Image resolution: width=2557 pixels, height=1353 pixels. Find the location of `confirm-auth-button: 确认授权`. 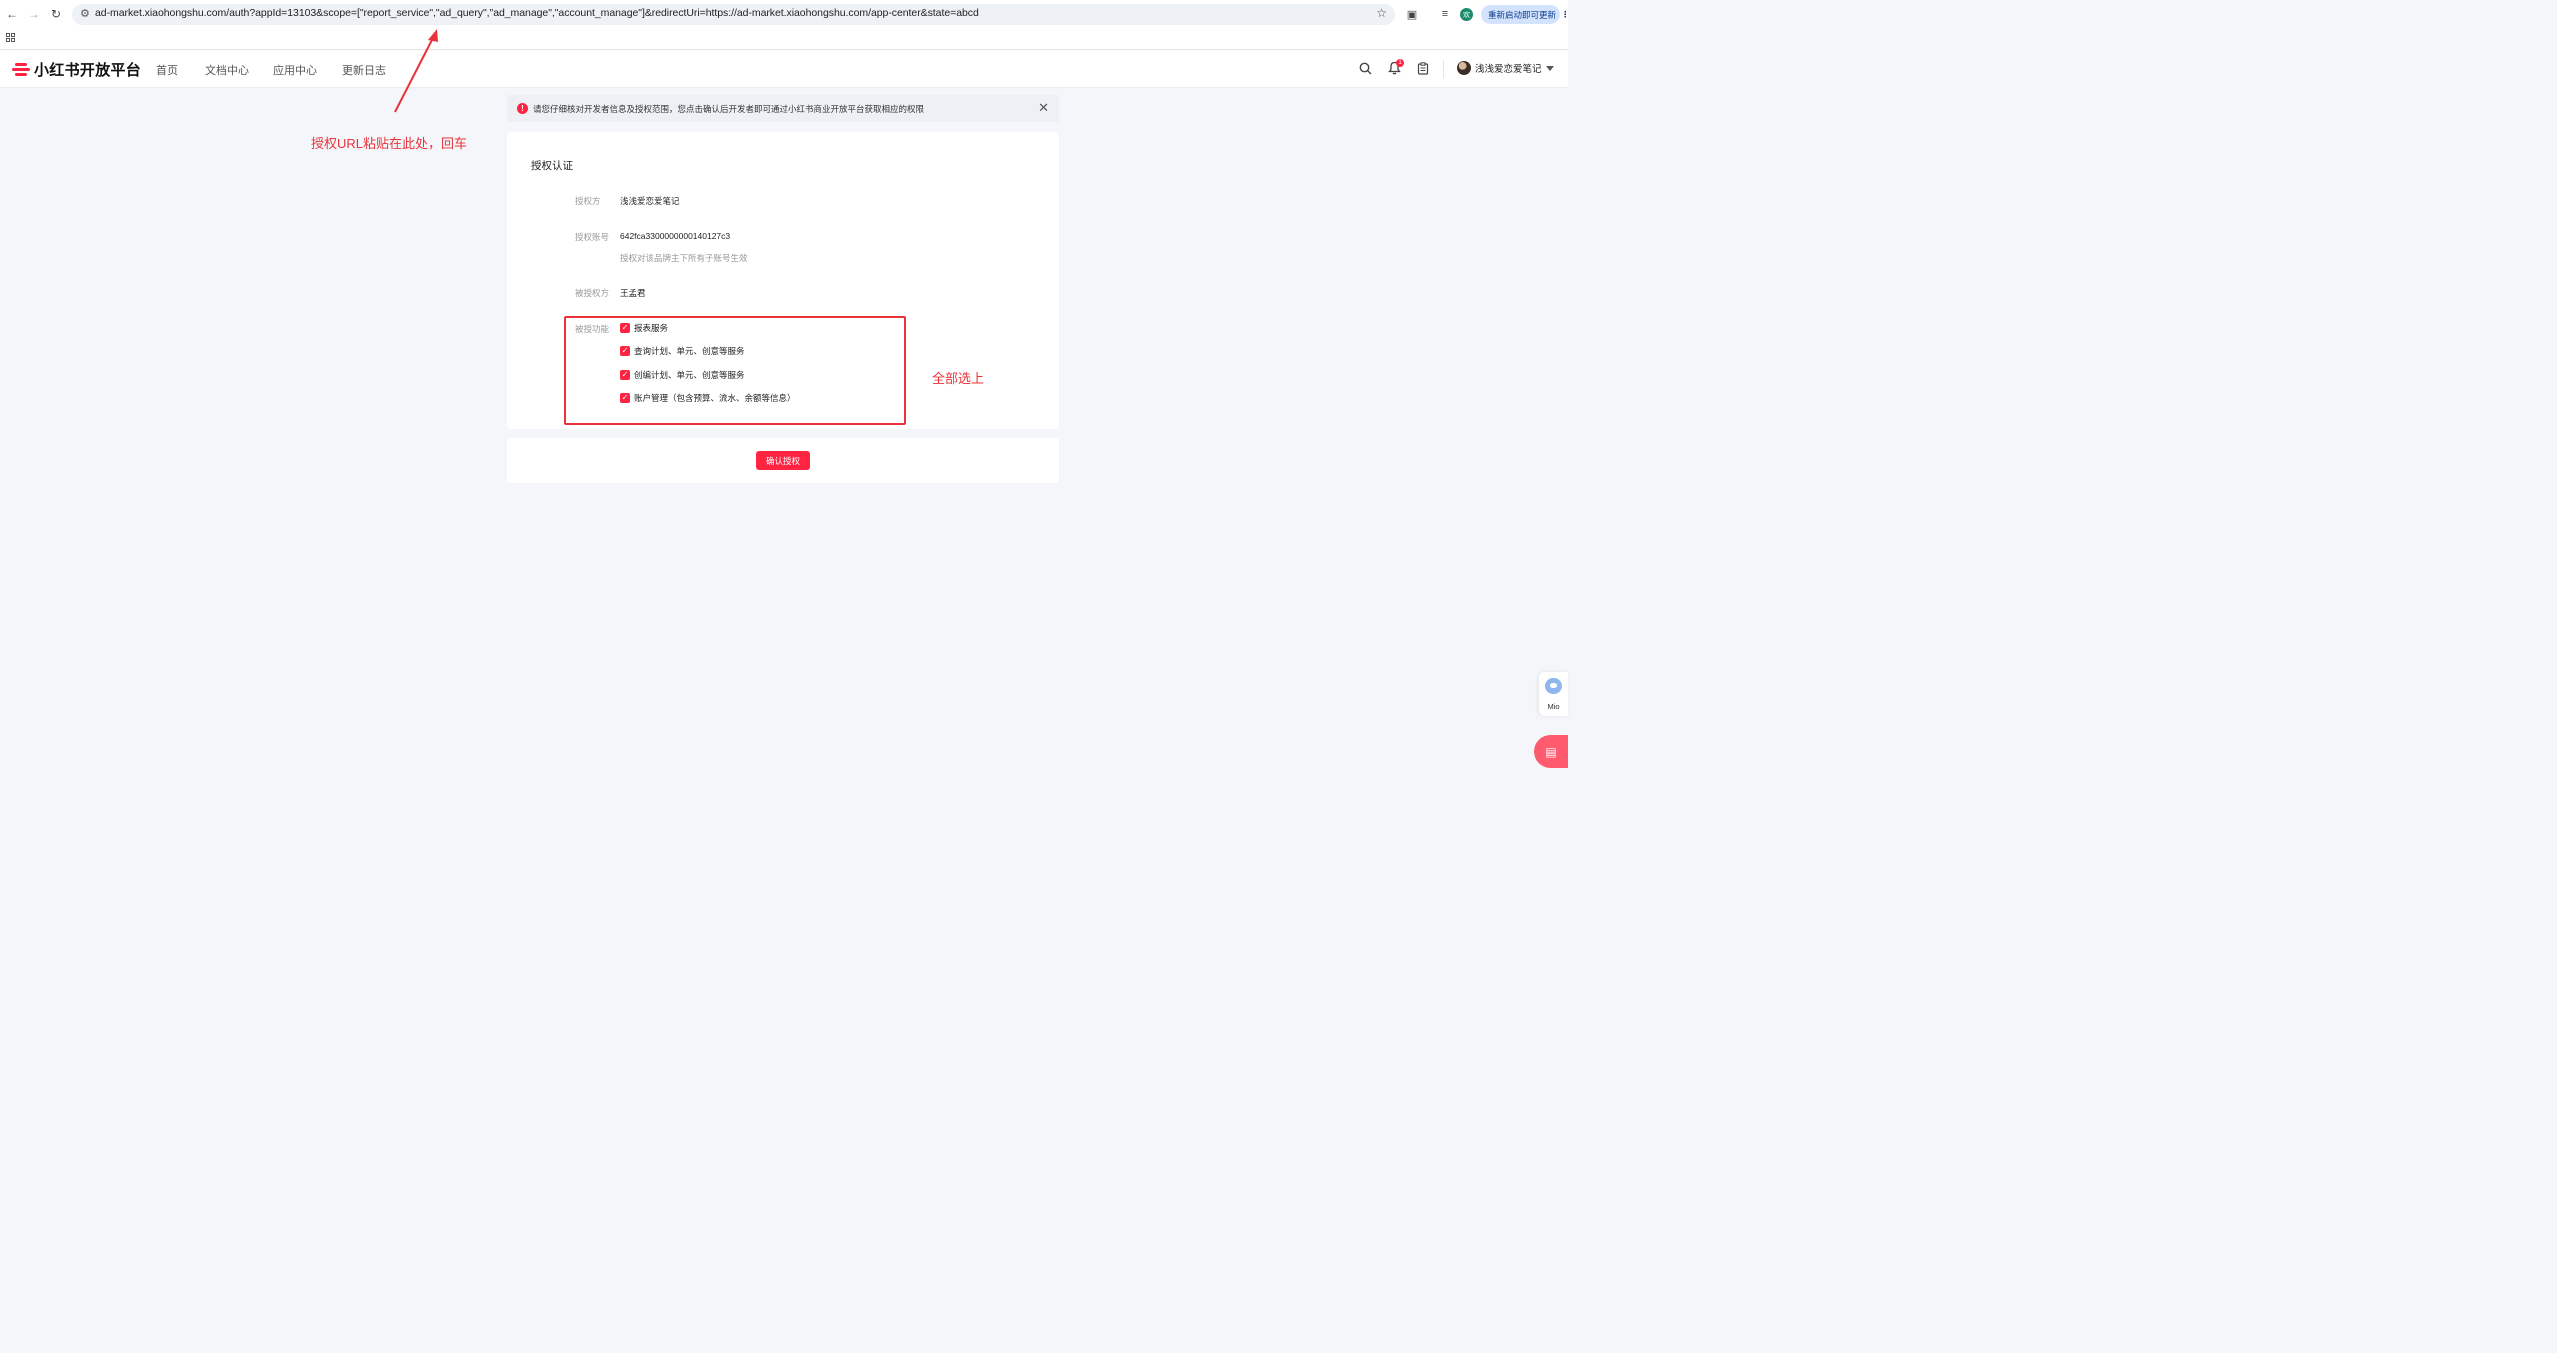

confirm-auth-button: 确认授权 is located at coordinates (783, 460).